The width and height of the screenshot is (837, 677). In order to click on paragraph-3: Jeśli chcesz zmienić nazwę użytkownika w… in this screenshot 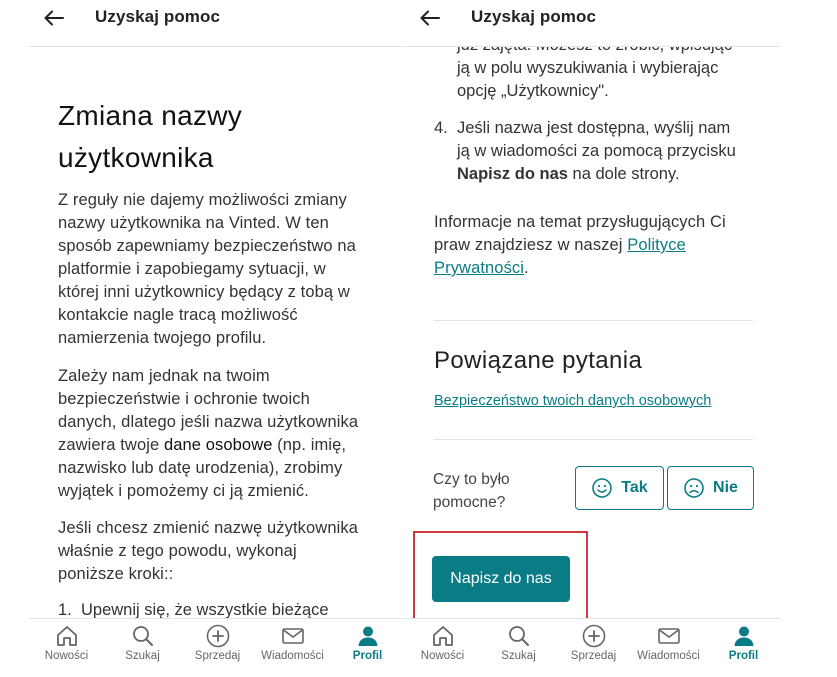, I will do `click(208, 551)`.